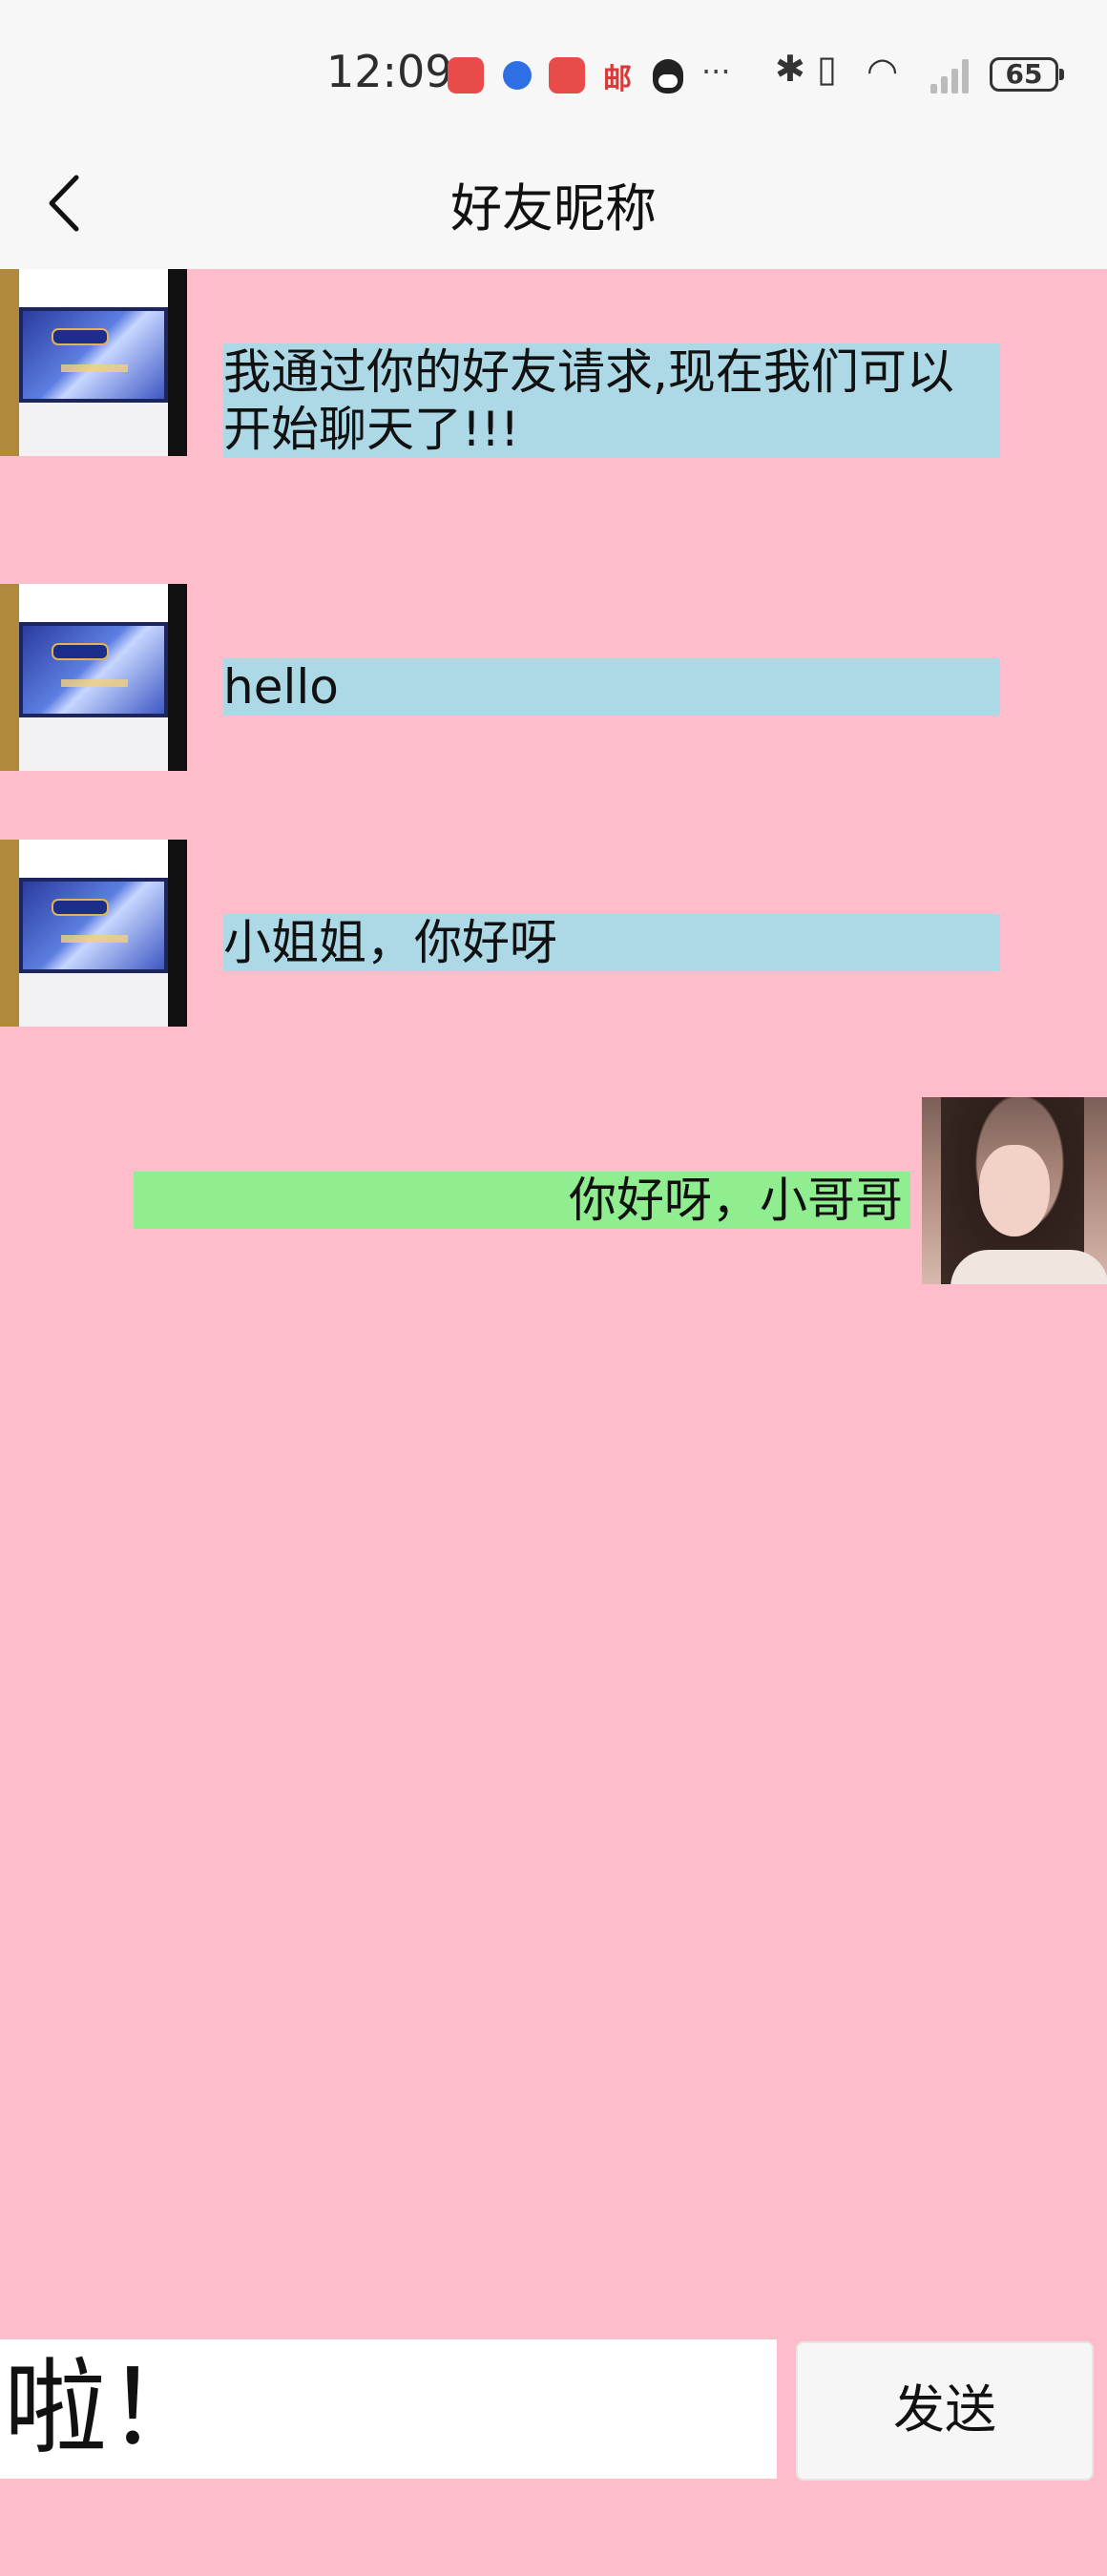 This screenshot has height=2576, width=1107. What do you see at coordinates (553, 208) in the screenshot?
I see `page-title: 好友昵称` at bounding box center [553, 208].